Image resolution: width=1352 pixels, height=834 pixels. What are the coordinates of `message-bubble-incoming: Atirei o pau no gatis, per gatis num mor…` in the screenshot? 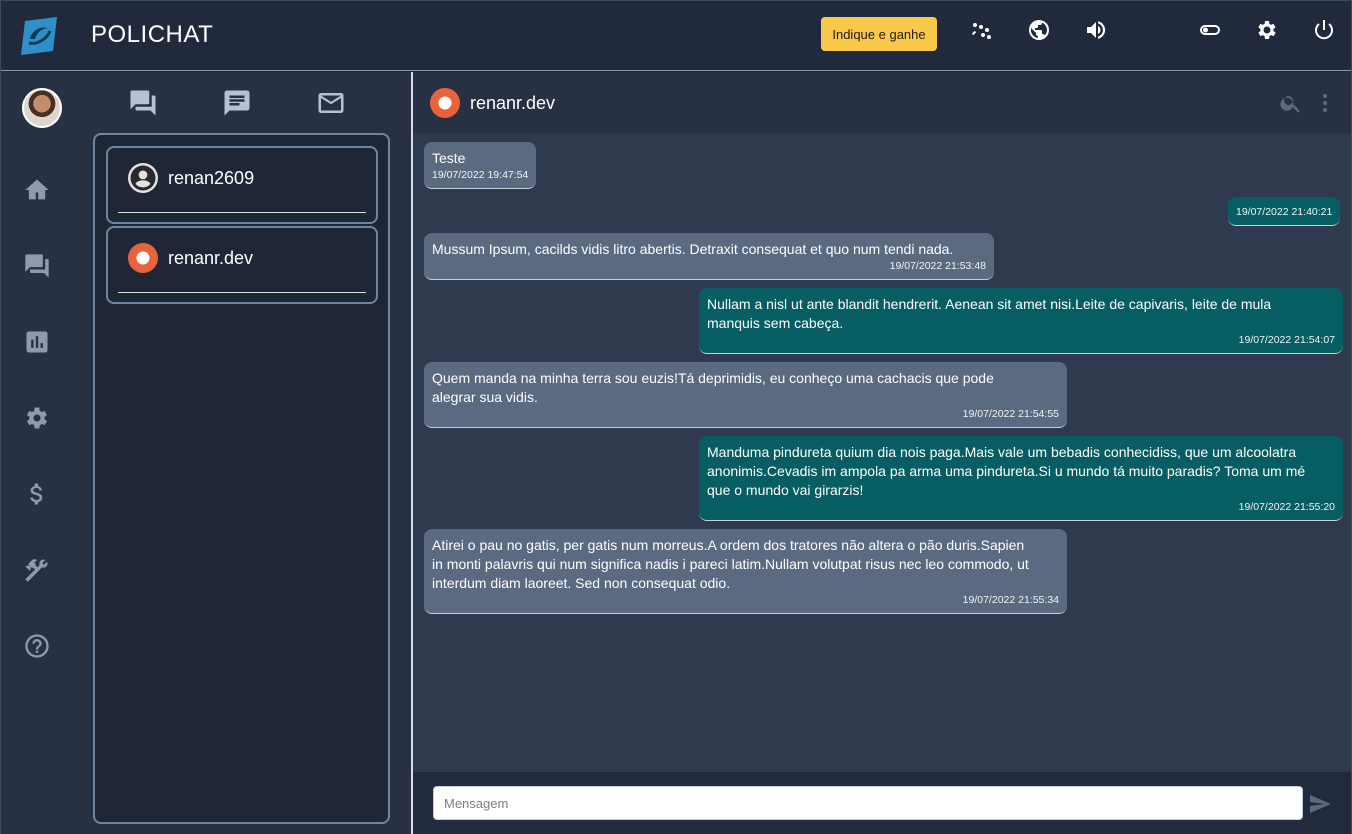 It's located at (745, 571).